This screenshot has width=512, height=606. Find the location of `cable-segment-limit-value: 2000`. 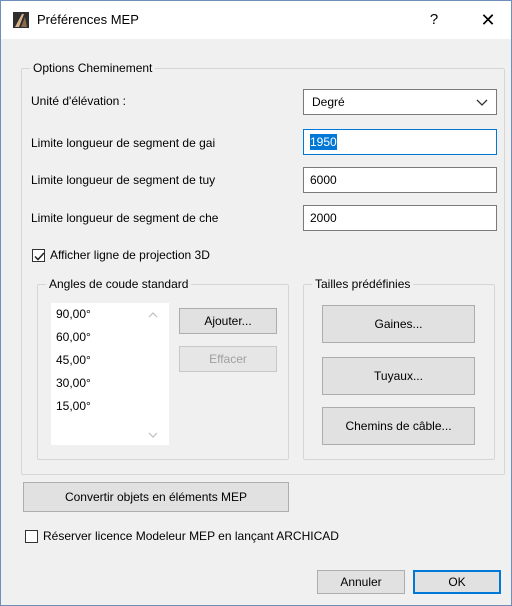

cable-segment-limit-value: 2000 is located at coordinates (323, 218).